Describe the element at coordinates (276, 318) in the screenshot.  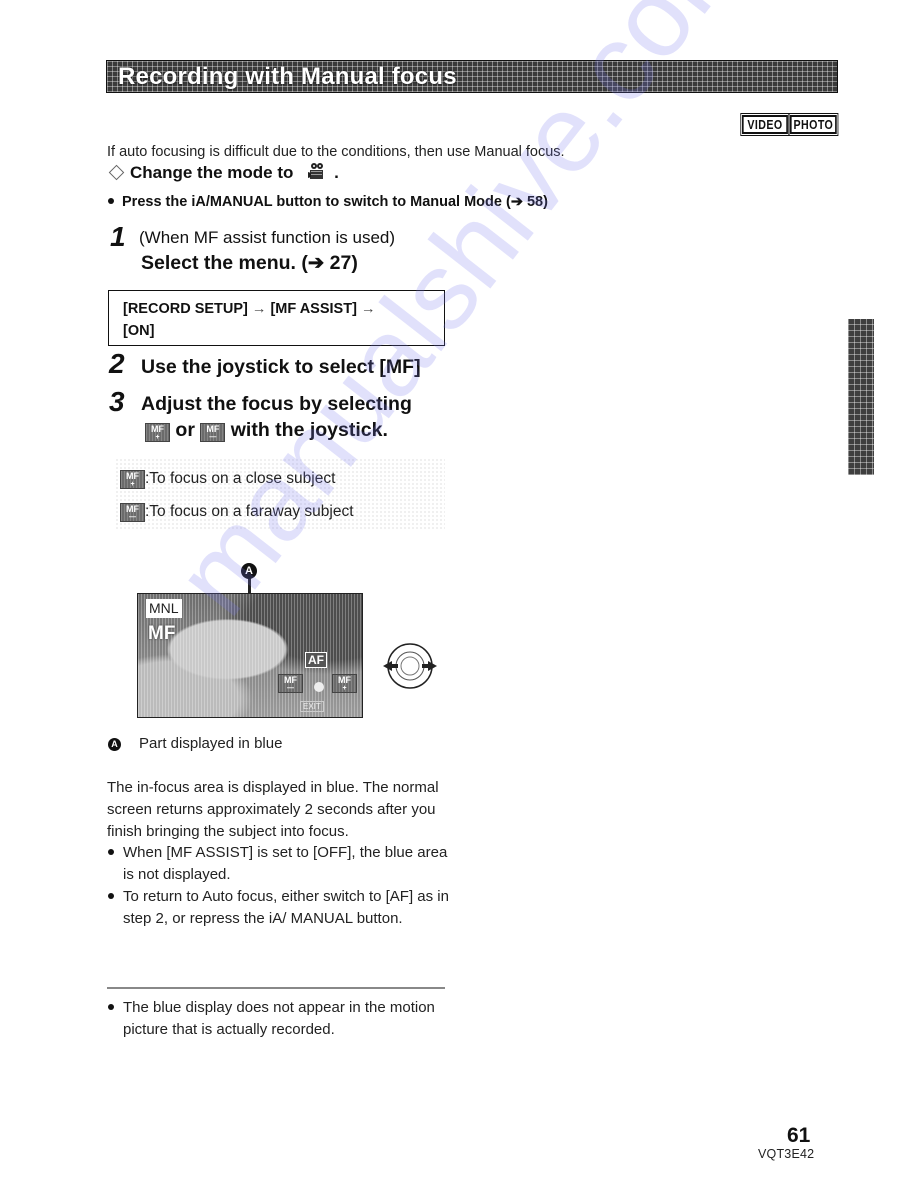
I see `menu-path-box: [RECORD SETUP] → [MF ASSIST] → [ON]` at that location.